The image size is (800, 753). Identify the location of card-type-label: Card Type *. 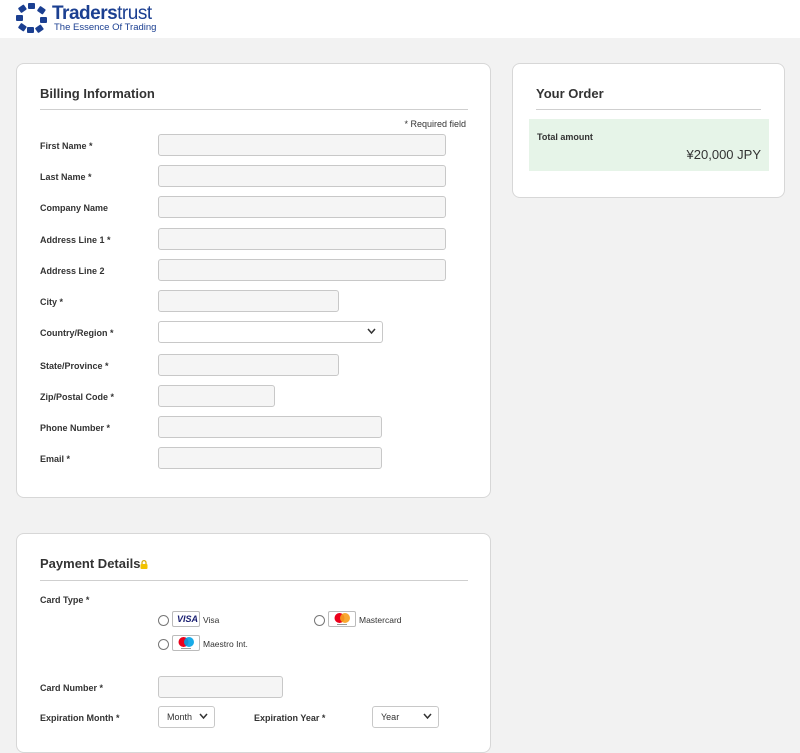
(65, 600).